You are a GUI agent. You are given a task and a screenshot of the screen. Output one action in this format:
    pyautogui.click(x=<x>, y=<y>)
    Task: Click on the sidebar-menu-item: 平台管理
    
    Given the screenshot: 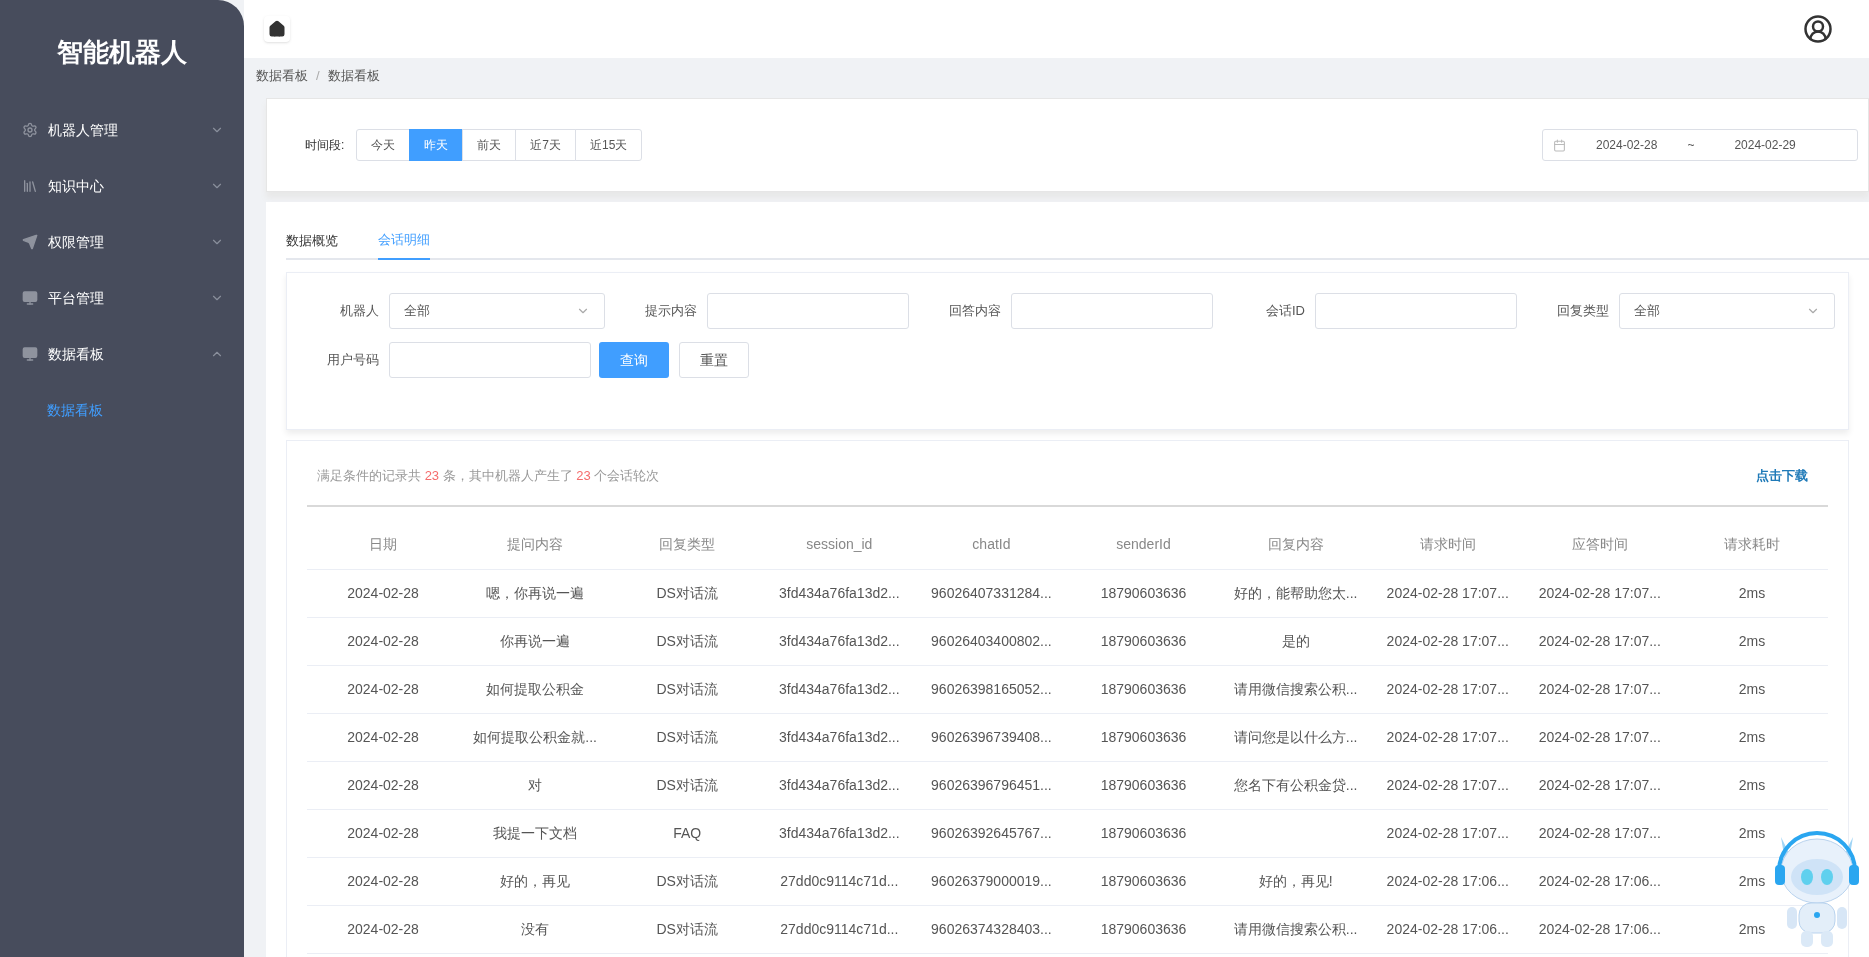 What is the action you would take?
    pyautogui.click(x=122, y=298)
    